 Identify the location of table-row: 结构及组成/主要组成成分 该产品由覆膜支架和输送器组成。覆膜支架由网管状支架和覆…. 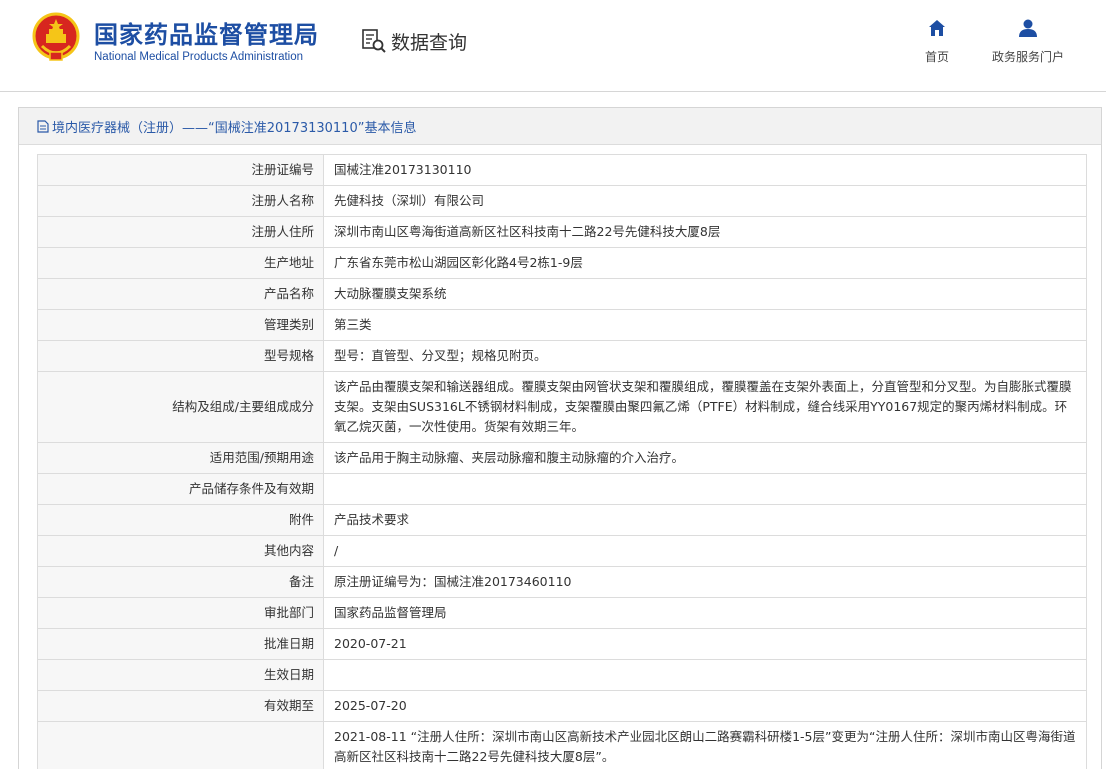
(562, 407).